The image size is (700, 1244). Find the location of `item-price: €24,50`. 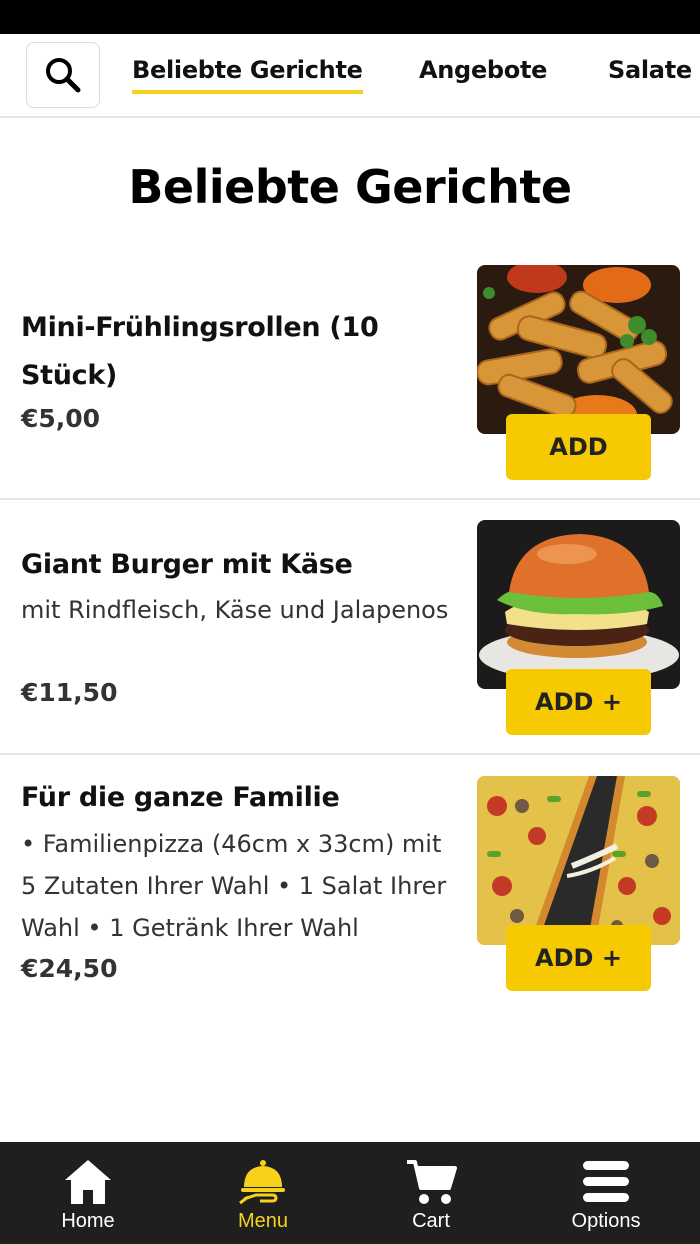

item-price: €24,50 is located at coordinates (69, 968).